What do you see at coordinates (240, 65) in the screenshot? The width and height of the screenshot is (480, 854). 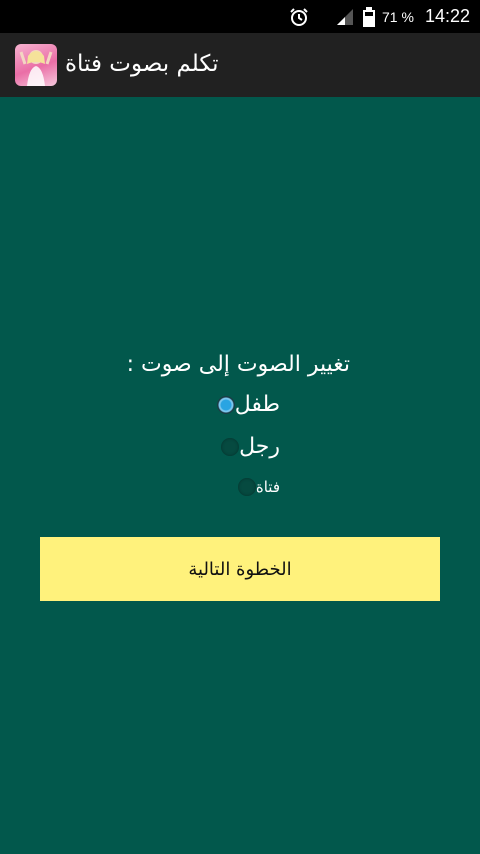 I see `app-bar: تكلم بصوت فتاة` at bounding box center [240, 65].